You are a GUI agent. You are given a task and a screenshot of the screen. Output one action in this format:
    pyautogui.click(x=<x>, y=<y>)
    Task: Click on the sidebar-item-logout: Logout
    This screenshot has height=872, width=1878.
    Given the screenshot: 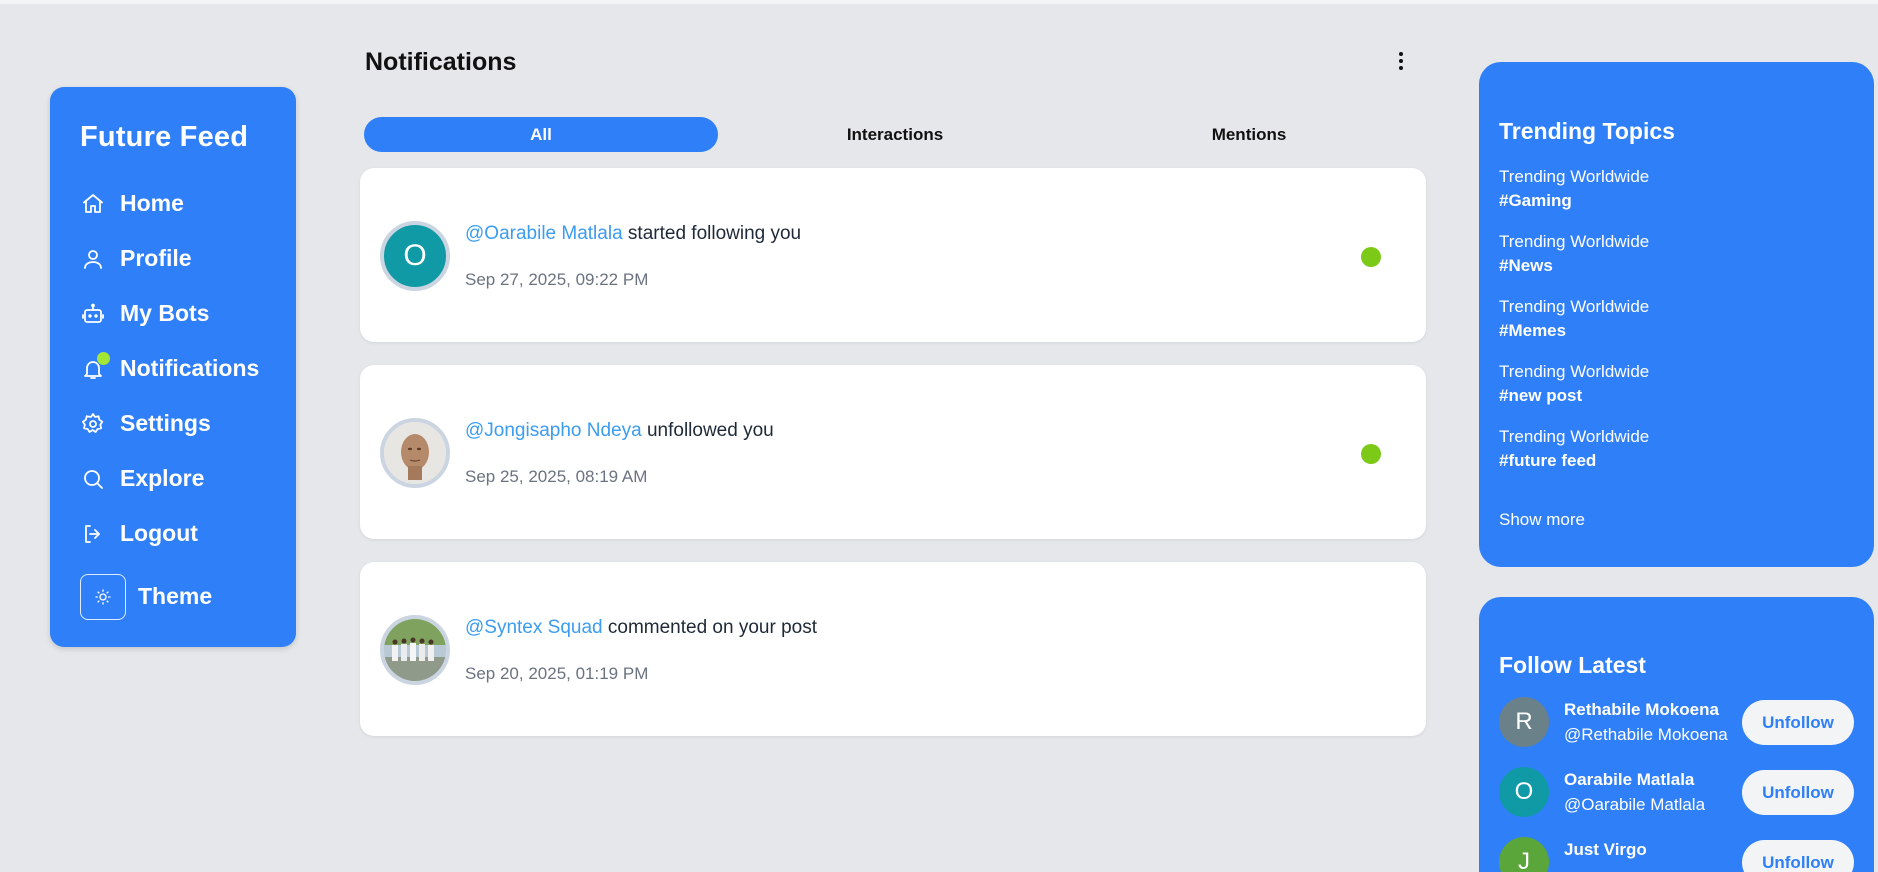 What is the action you would take?
    pyautogui.click(x=188, y=533)
    